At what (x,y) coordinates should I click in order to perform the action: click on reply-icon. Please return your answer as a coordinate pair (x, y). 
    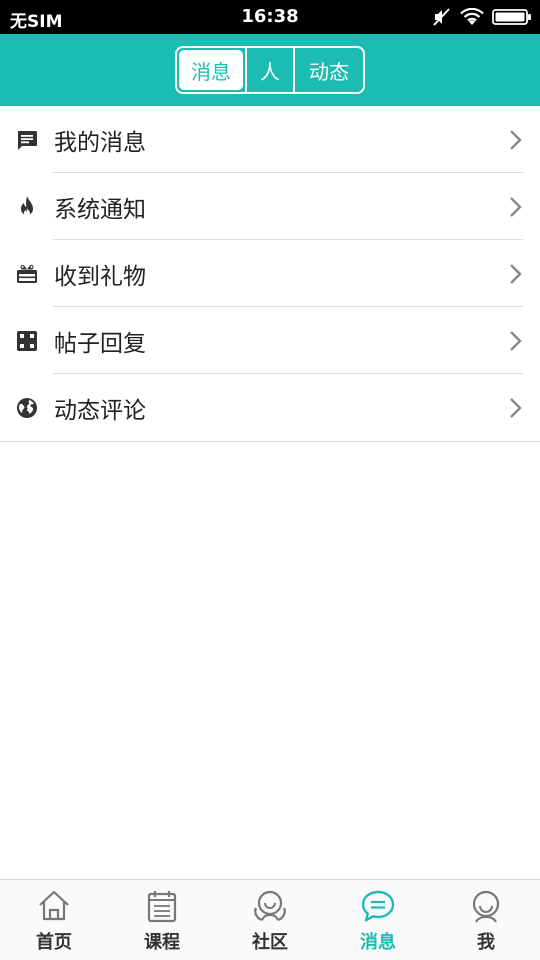
    Looking at the image, I should click on (27, 341).